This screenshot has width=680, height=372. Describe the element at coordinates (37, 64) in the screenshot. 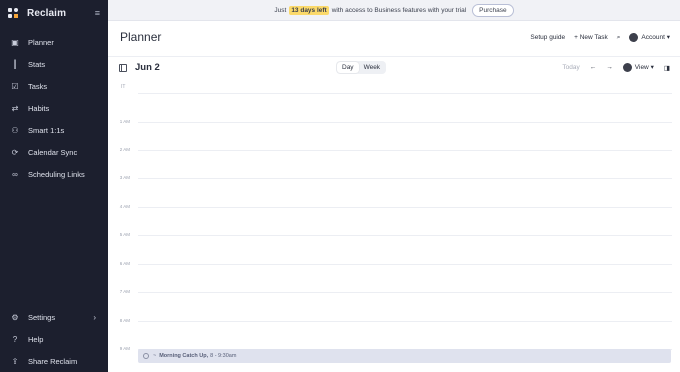

I see `sidebar-item-label: Stats` at that location.